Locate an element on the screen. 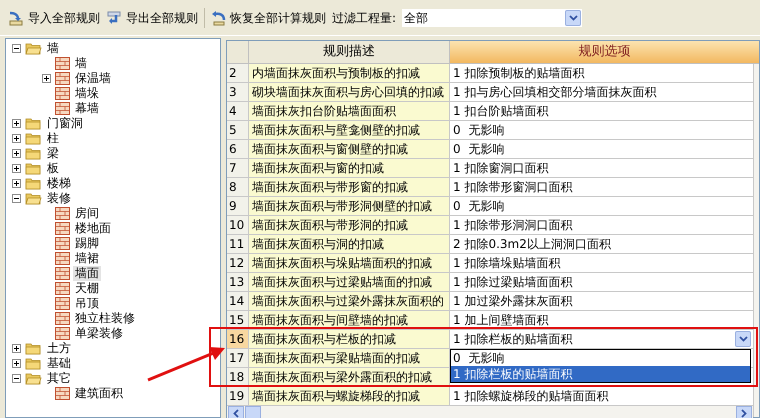  tree-item: 土方 is located at coordinates (59, 348).